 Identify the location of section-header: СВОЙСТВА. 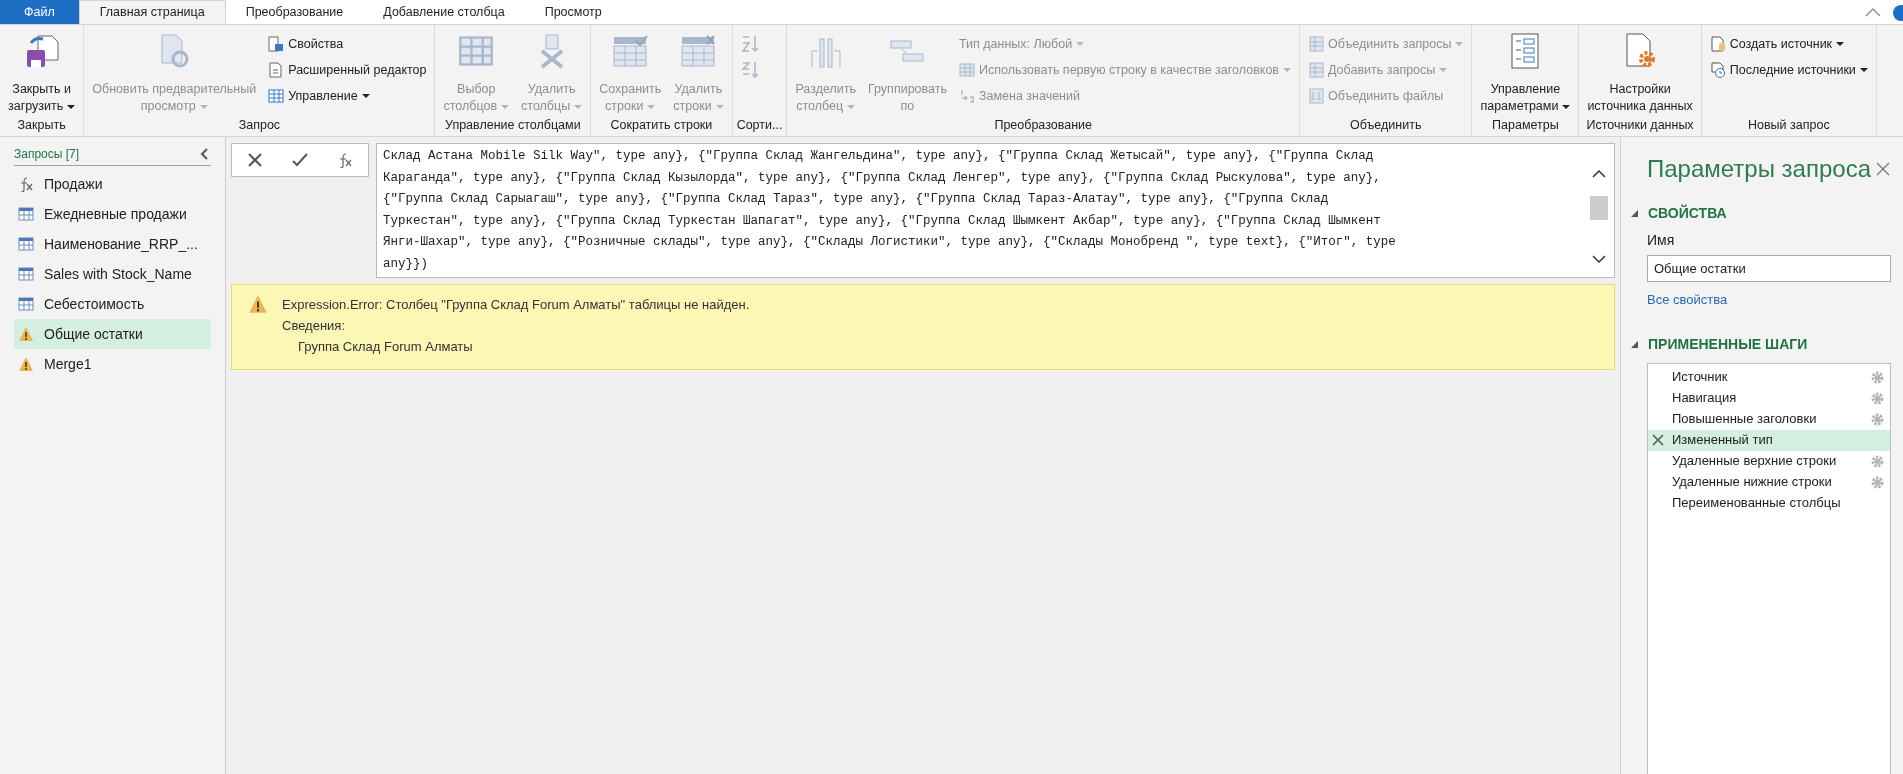
(1687, 213).